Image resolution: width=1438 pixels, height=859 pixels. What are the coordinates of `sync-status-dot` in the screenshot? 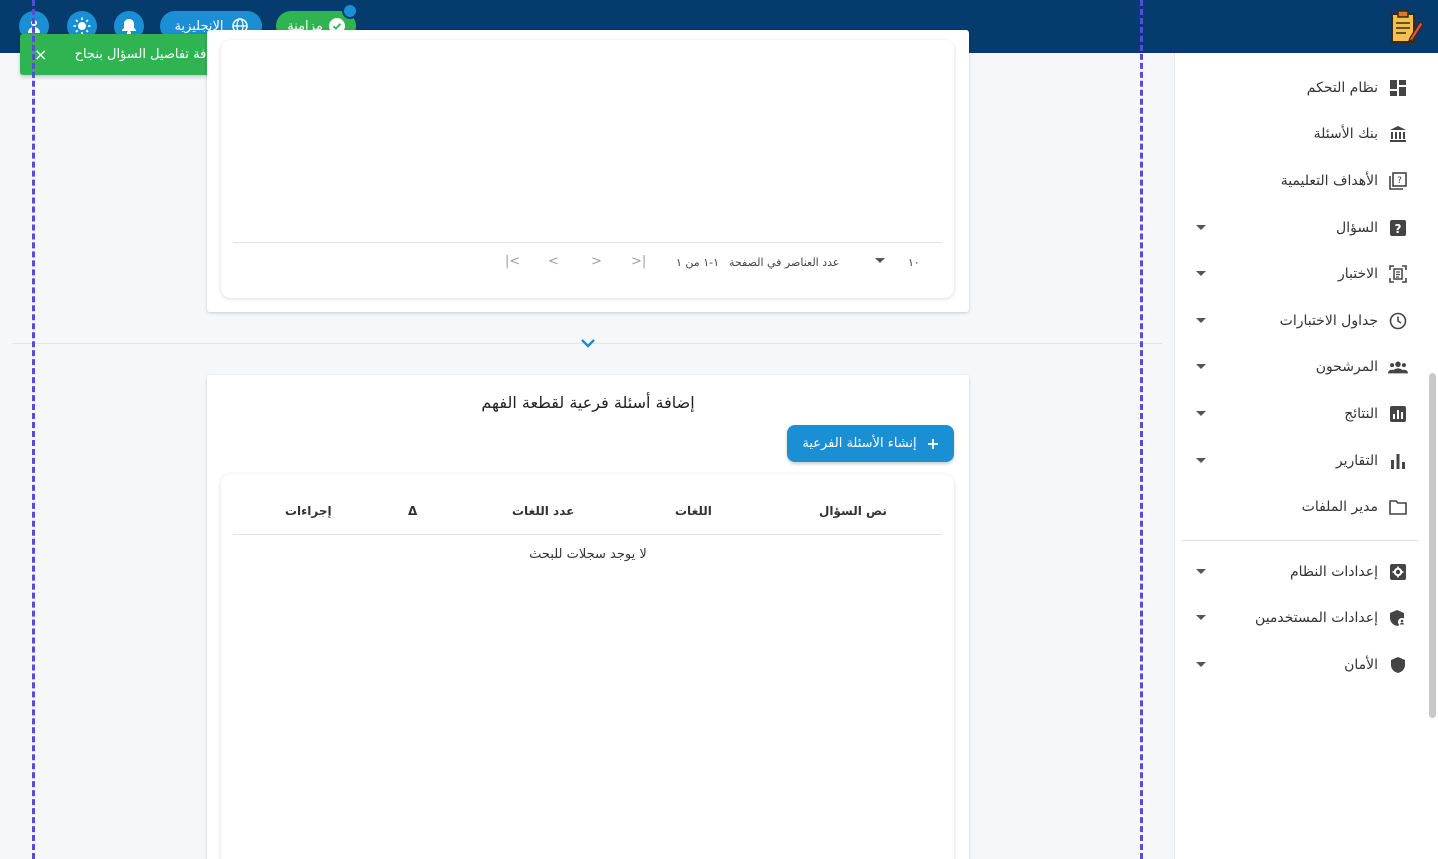 It's located at (350, 11).